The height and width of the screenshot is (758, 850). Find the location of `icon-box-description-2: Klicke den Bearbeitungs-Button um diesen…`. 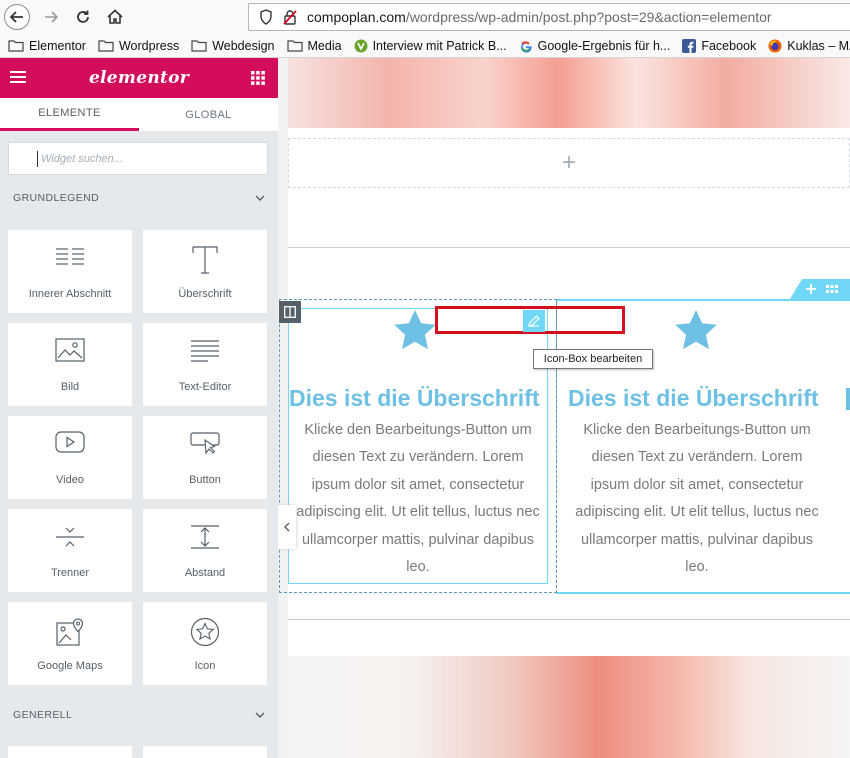

icon-box-description-2: Klicke den Bearbeitungs-Button um diesen… is located at coordinates (697, 499).